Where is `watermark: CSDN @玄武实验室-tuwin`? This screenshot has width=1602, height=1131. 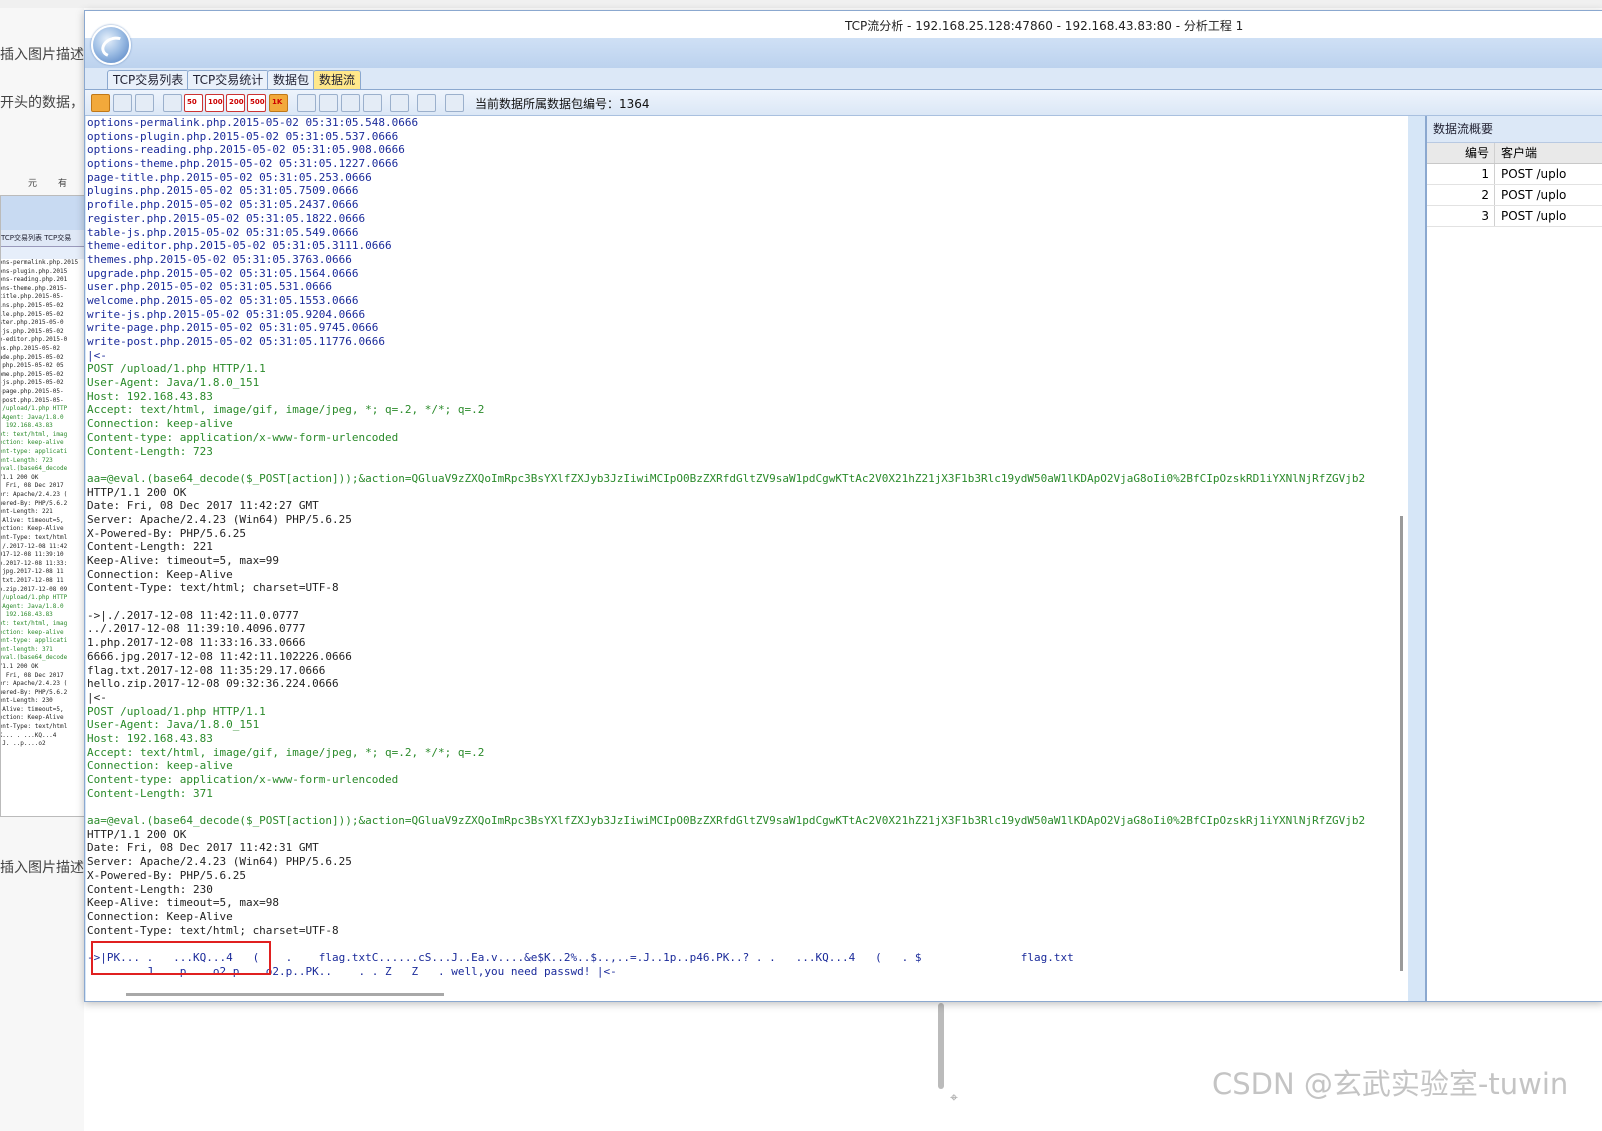
watermark: CSDN @玄武实验室-tuwin is located at coordinates (1390, 1084).